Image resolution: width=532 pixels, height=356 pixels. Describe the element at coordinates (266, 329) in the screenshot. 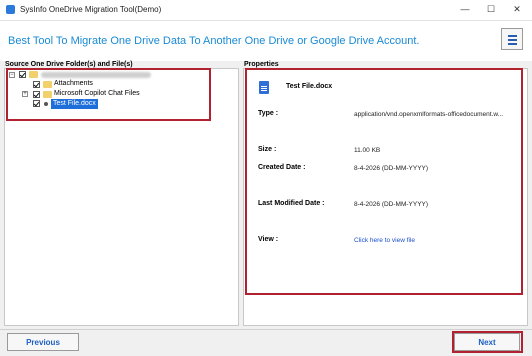

I see `footer-divider` at that location.